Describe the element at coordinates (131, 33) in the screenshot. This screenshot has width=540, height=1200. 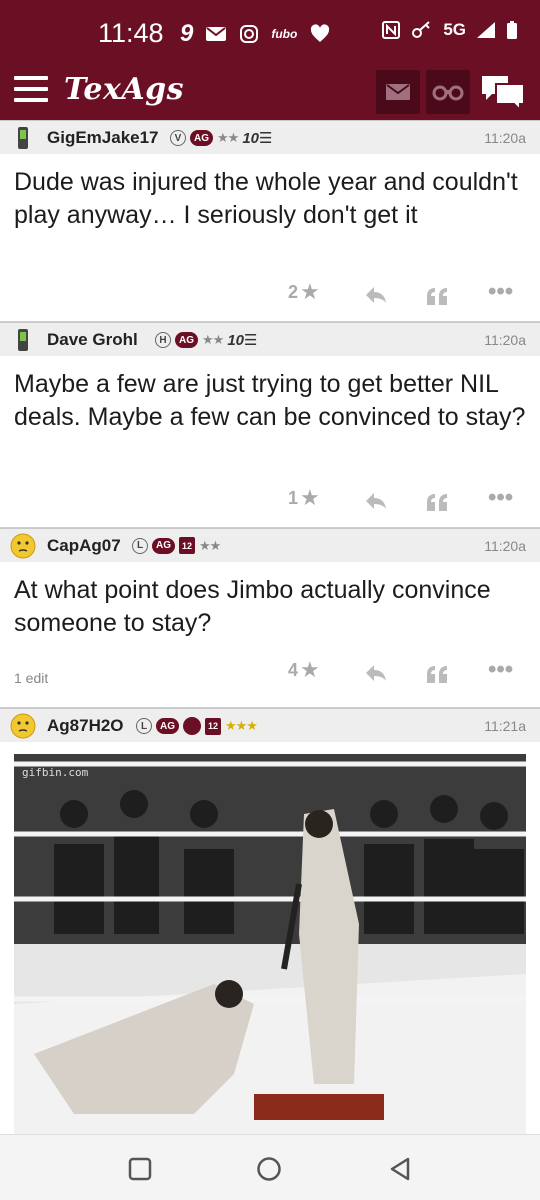
I see `status-time: 11:48` at that location.